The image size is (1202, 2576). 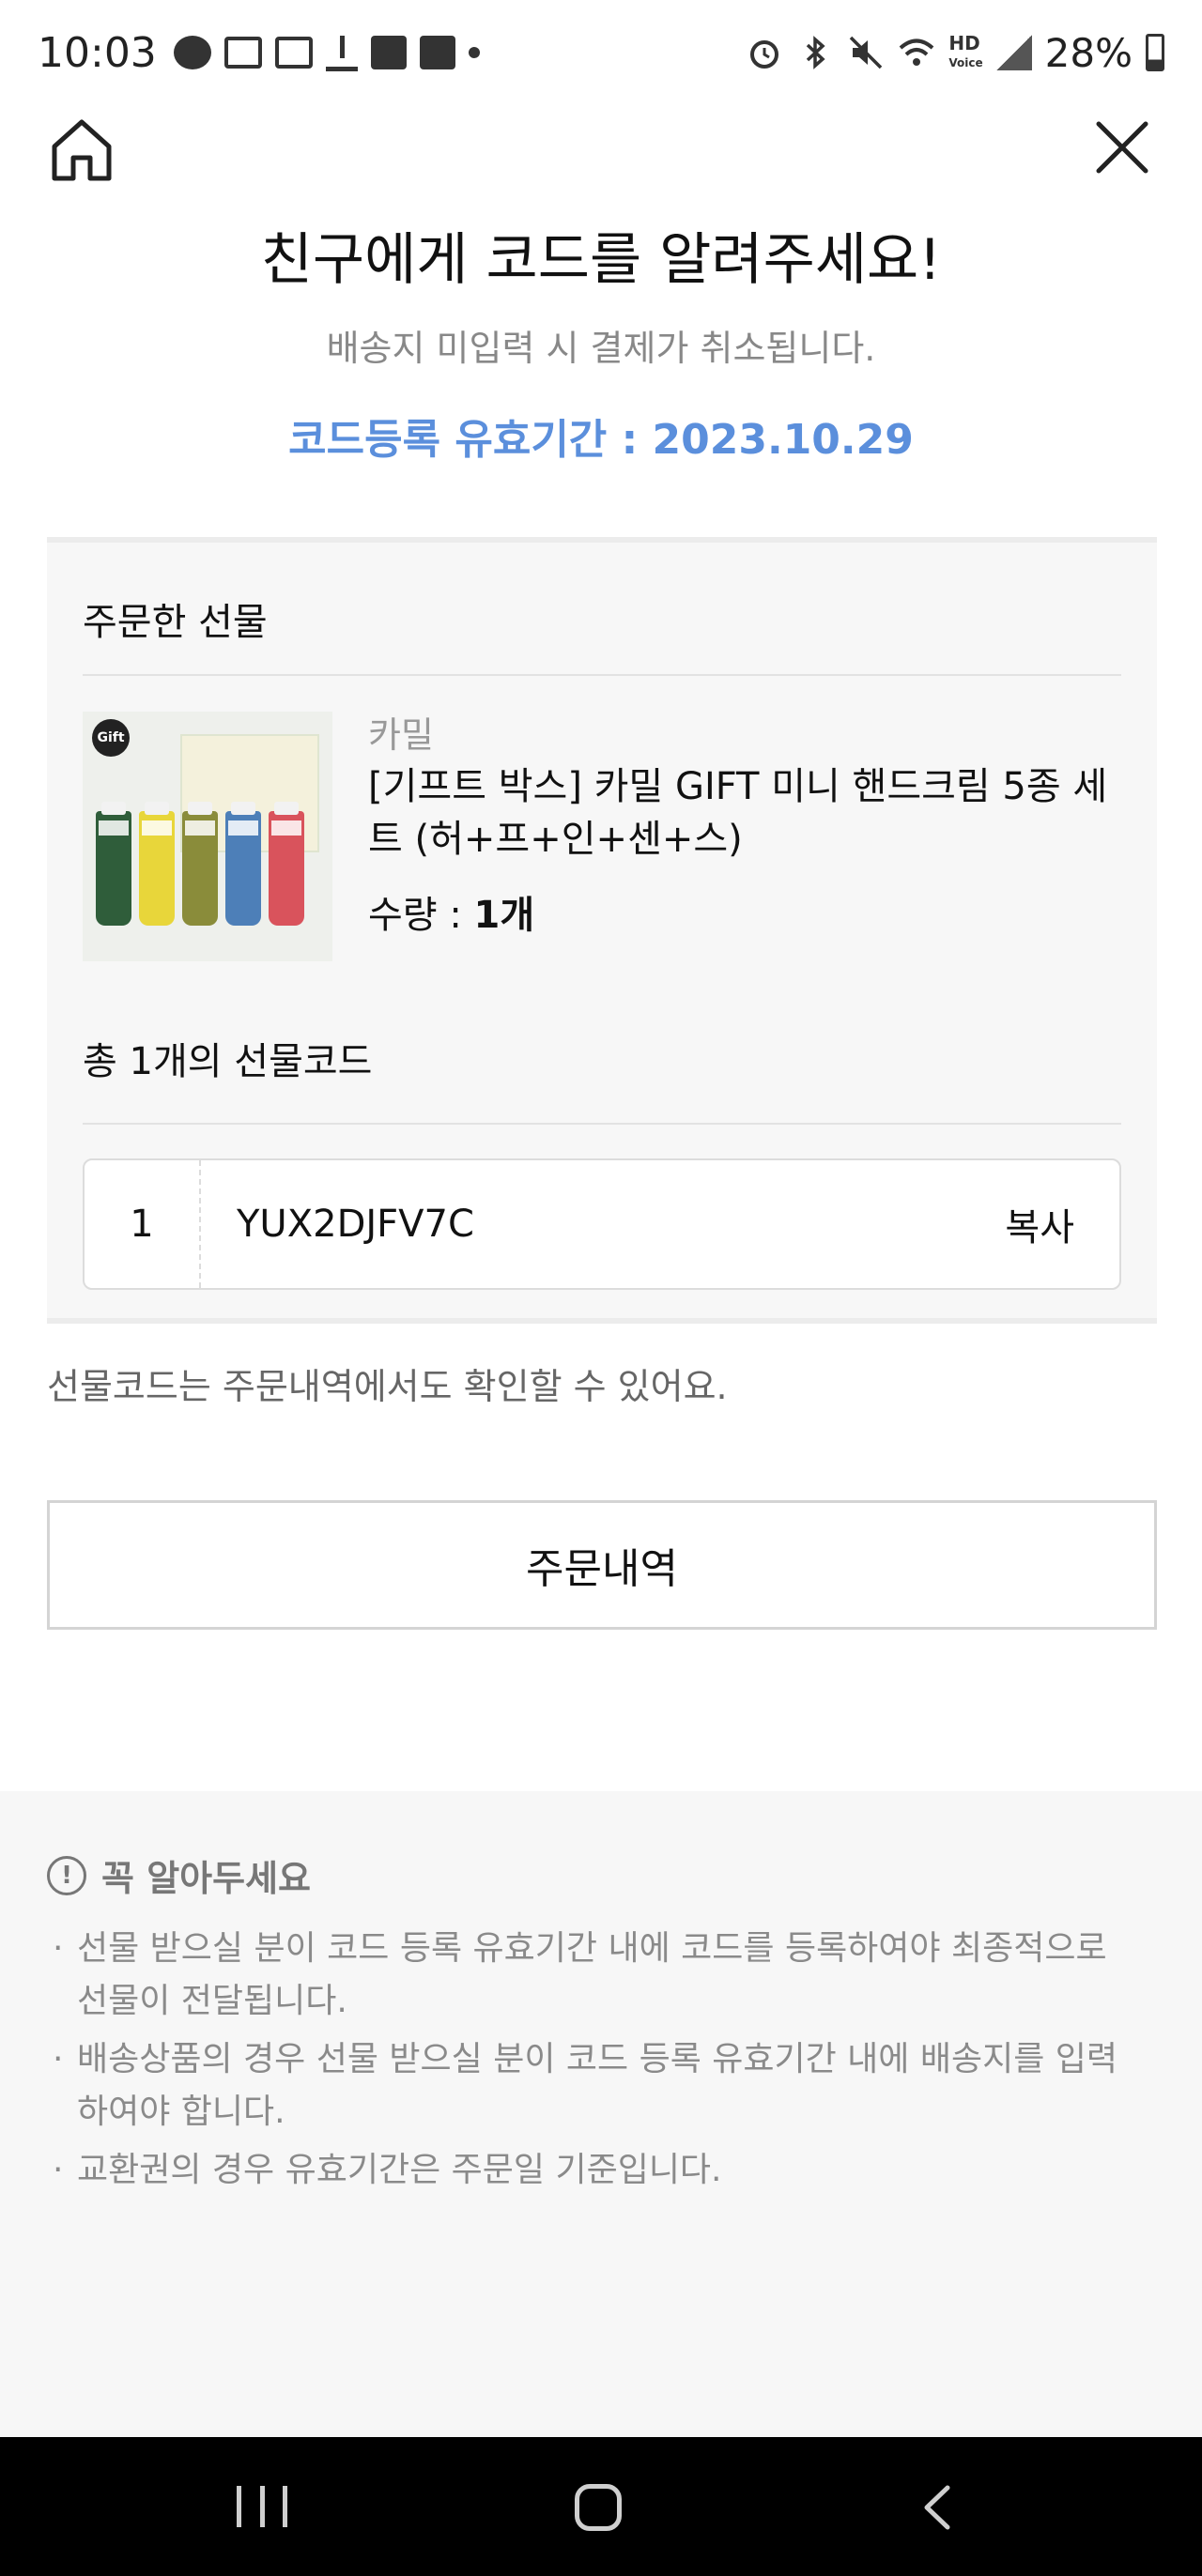 I want to click on close-button, so click(x=1122, y=147).